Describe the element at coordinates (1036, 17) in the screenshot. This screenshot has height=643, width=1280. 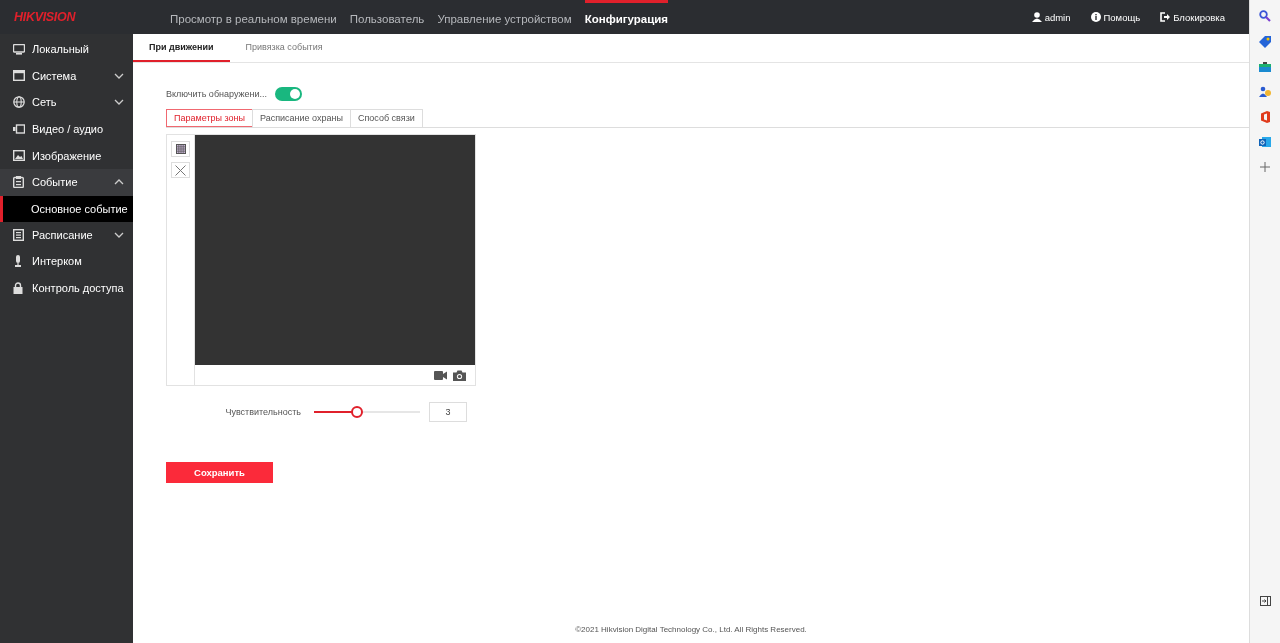
I see `user-icon` at that location.